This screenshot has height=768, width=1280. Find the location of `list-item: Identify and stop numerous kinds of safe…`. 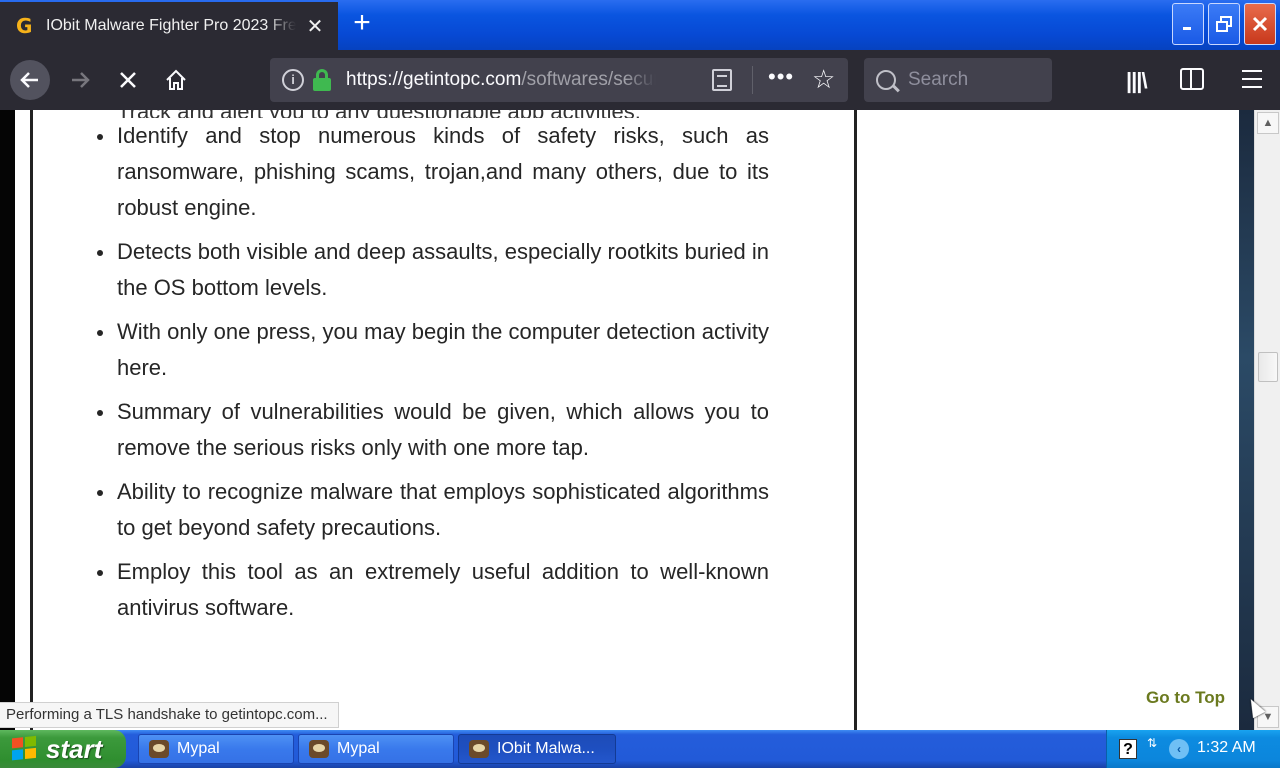

list-item: Identify and stop numerous kinds of safe… is located at coordinates (433, 172).